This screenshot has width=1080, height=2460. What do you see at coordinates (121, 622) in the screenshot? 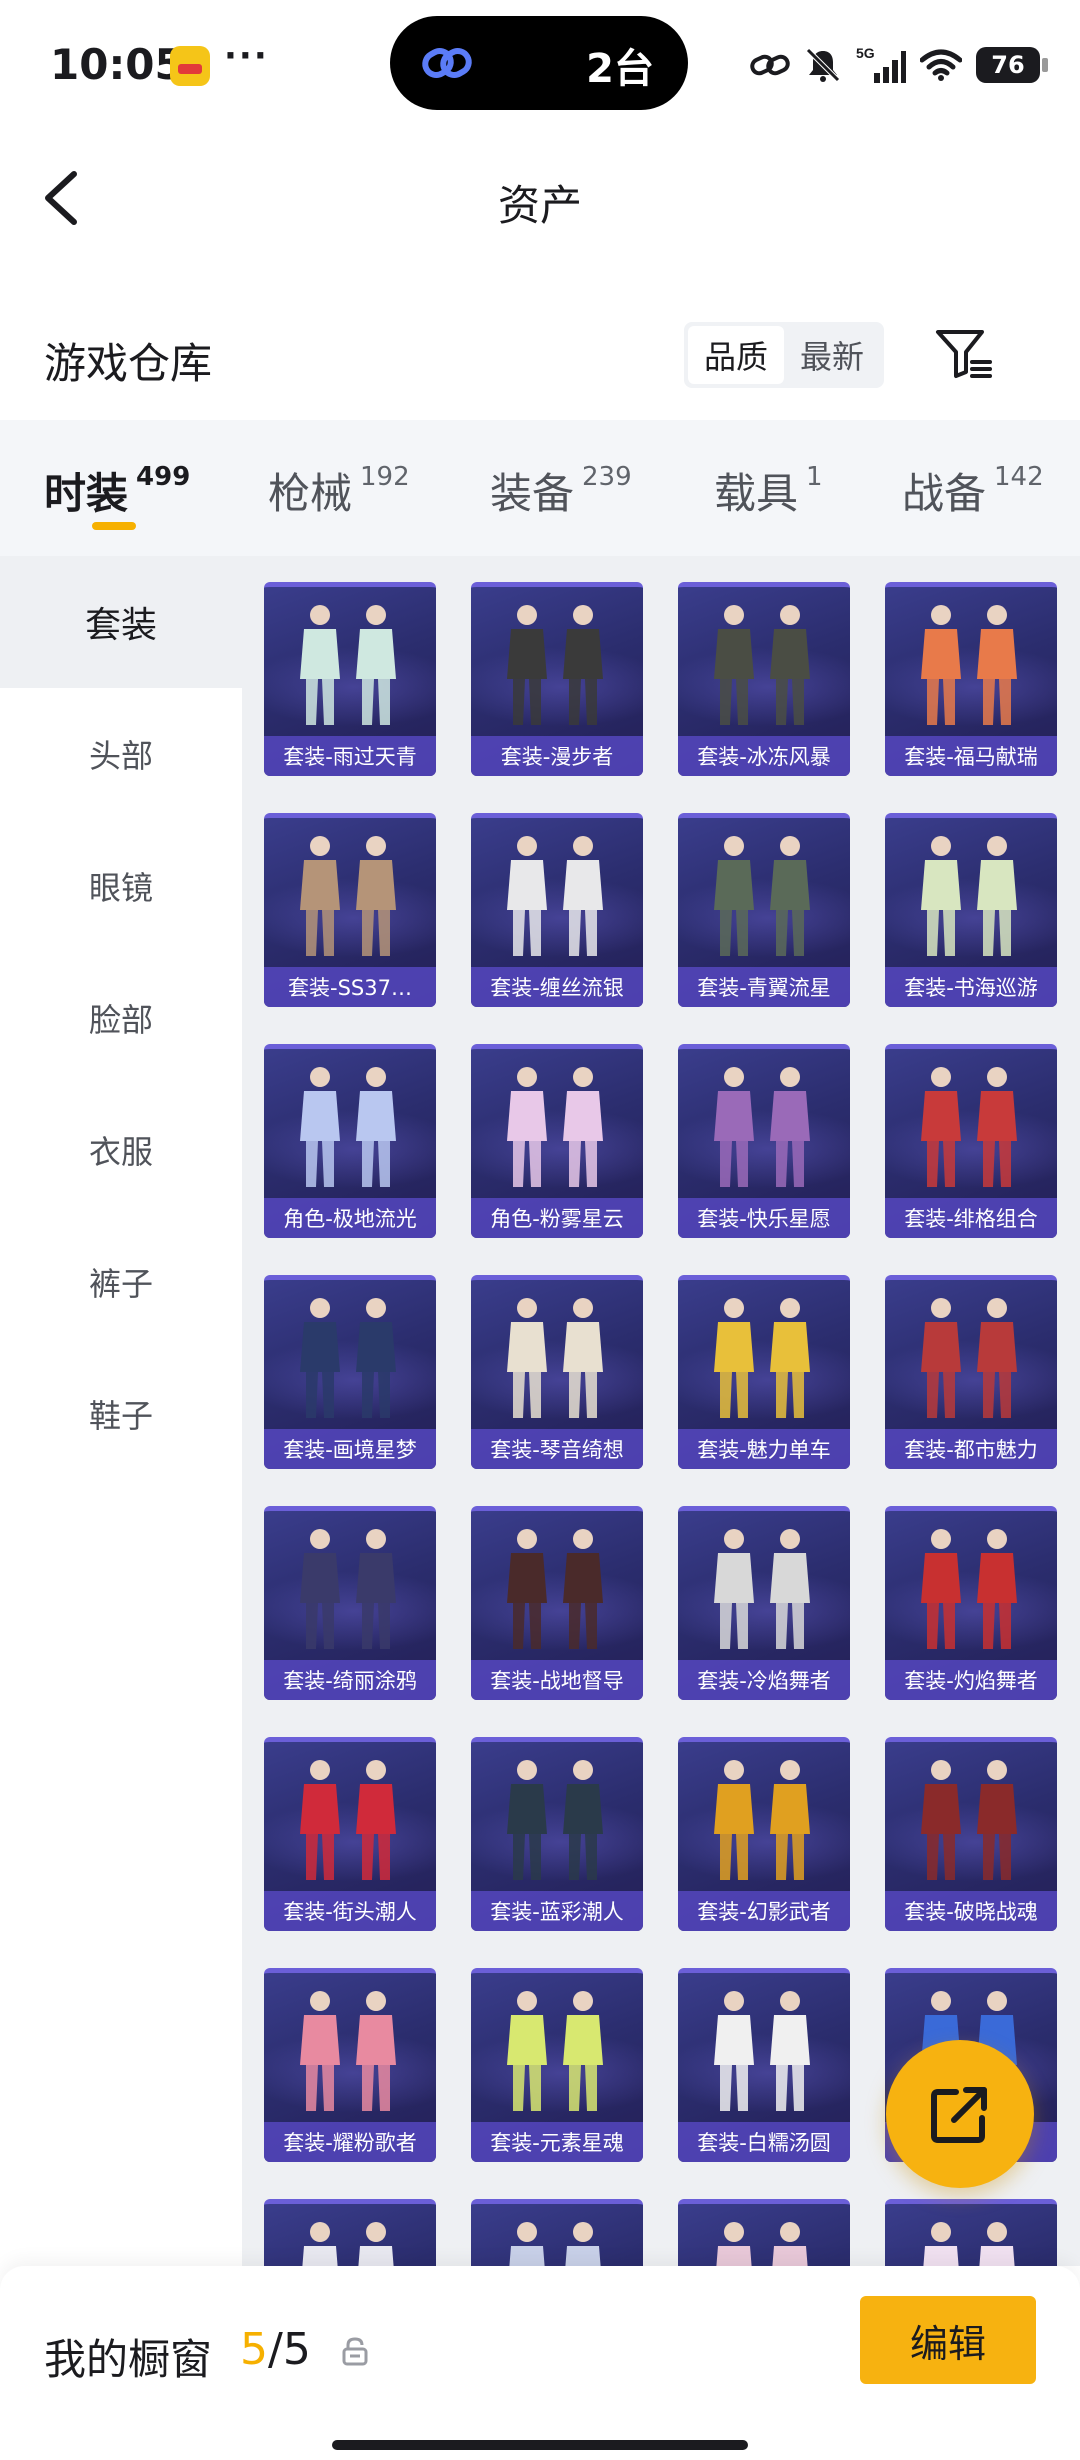
I see `sub-nav-suits: 套装` at bounding box center [121, 622].